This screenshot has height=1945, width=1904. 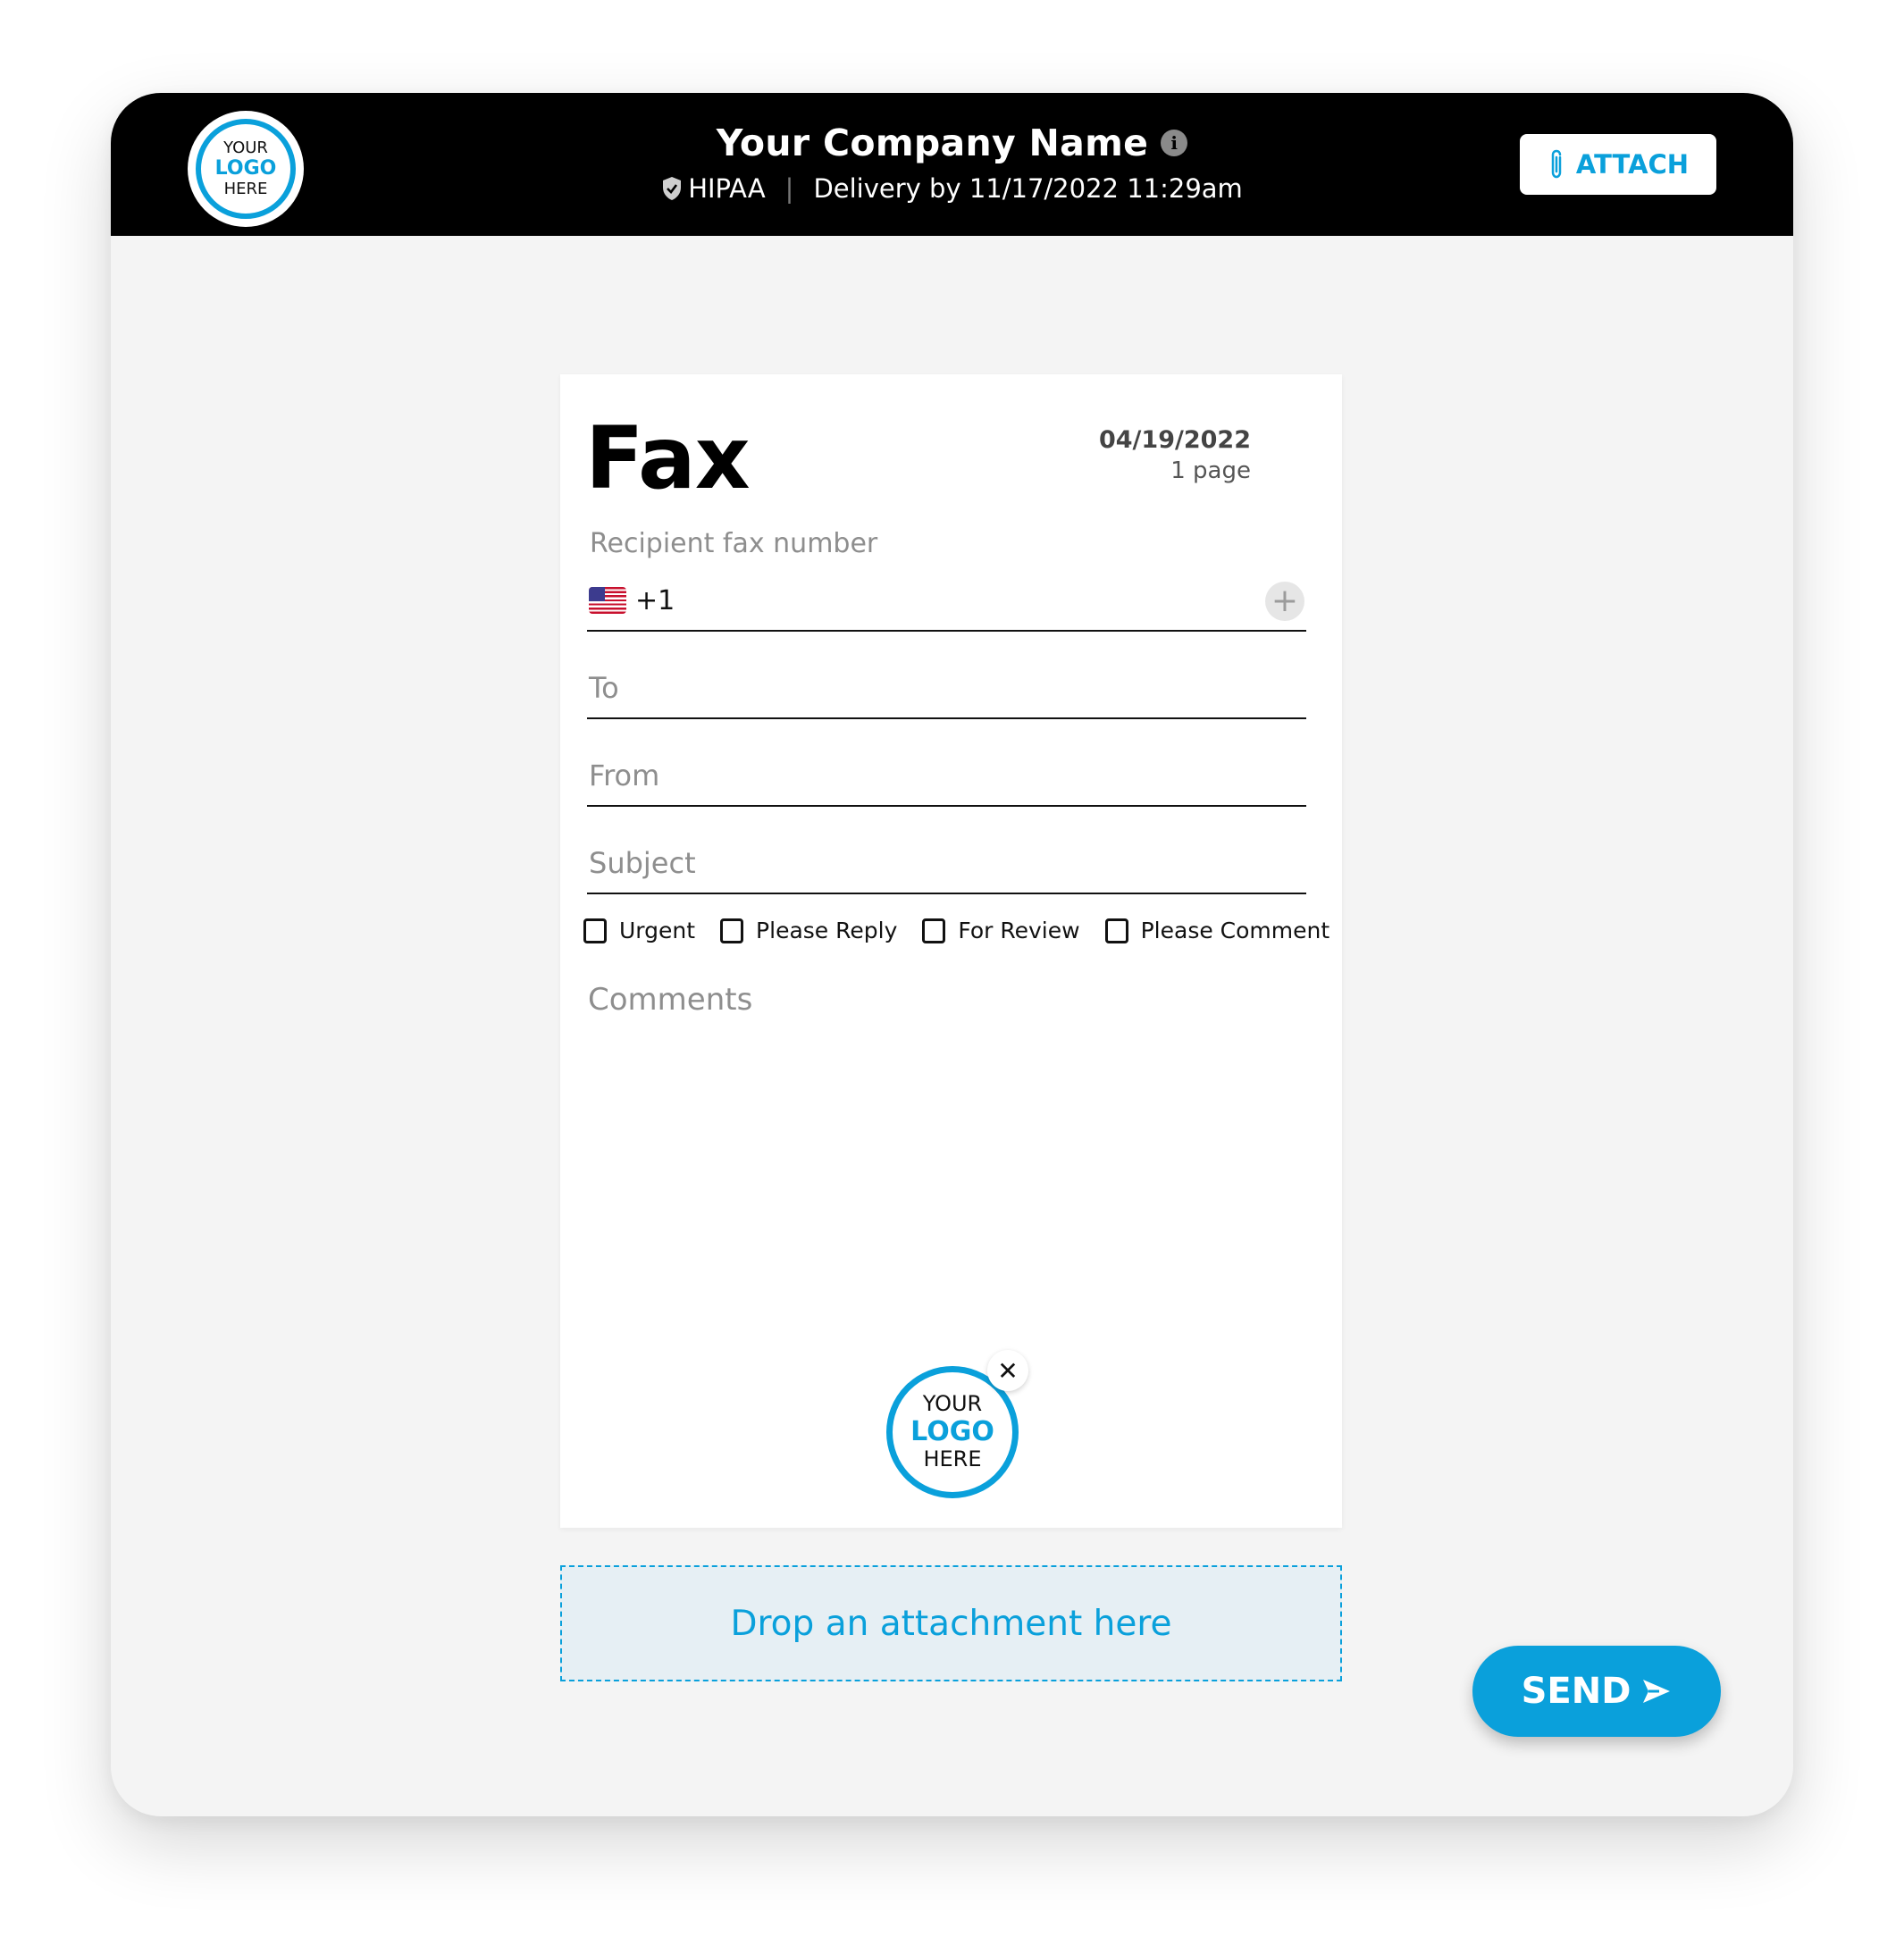 What do you see at coordinates (673, 188) in the screenshot?
I see `shield-check-icon` at bounding box center [673, 188].